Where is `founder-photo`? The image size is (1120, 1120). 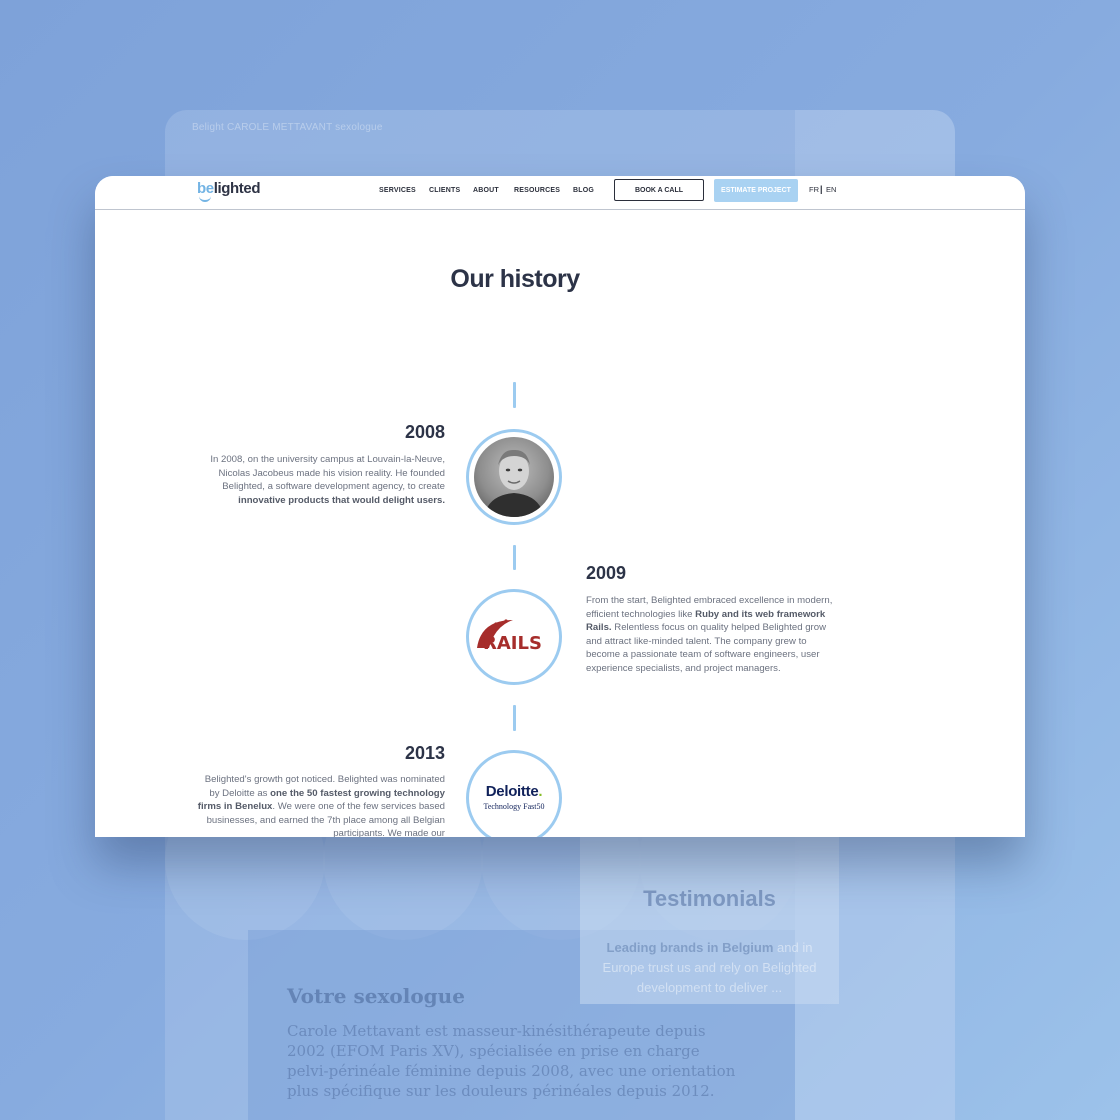
founder-photo is located at coordinates (514, 477).